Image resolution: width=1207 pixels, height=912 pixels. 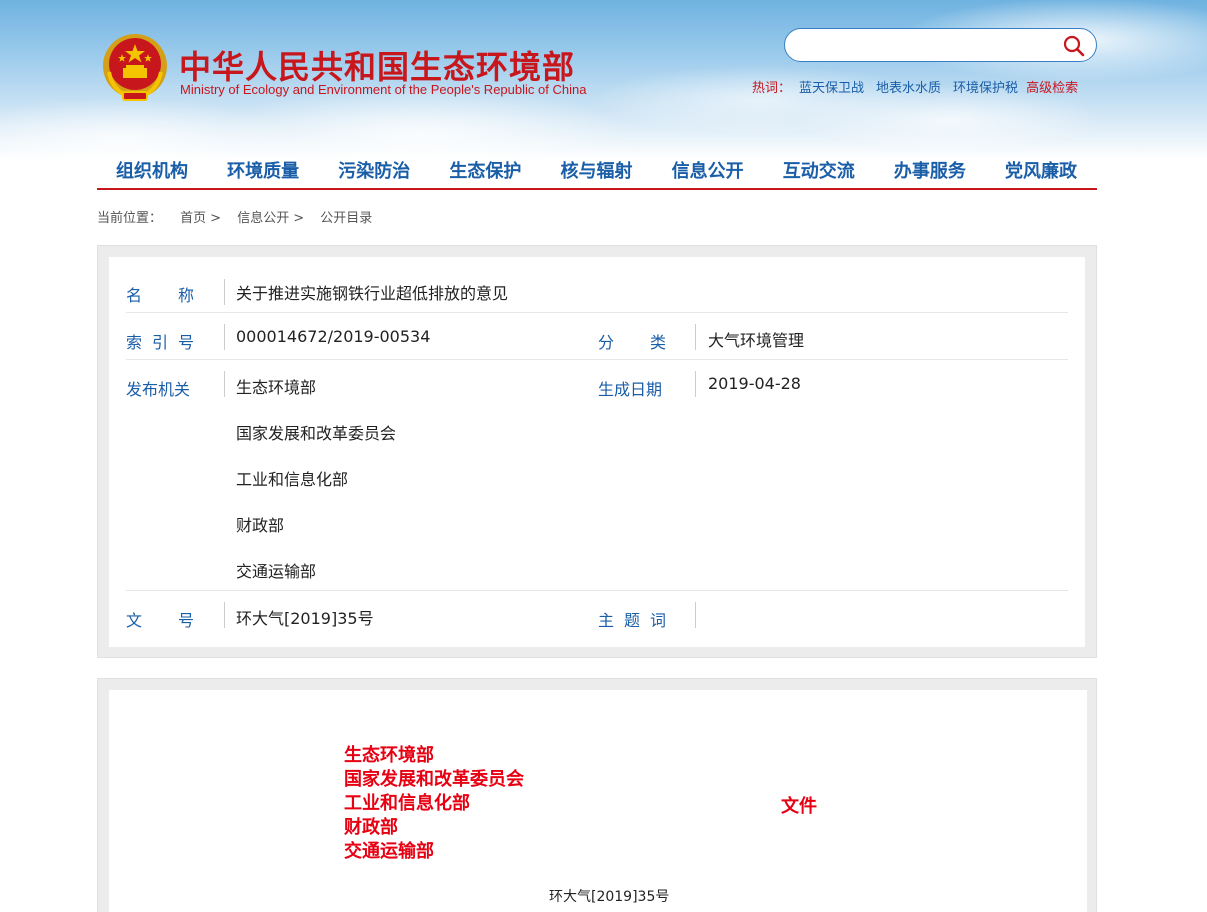 I want to click on document-number: 环大气[2019]35号, so click(x=609, y=897).